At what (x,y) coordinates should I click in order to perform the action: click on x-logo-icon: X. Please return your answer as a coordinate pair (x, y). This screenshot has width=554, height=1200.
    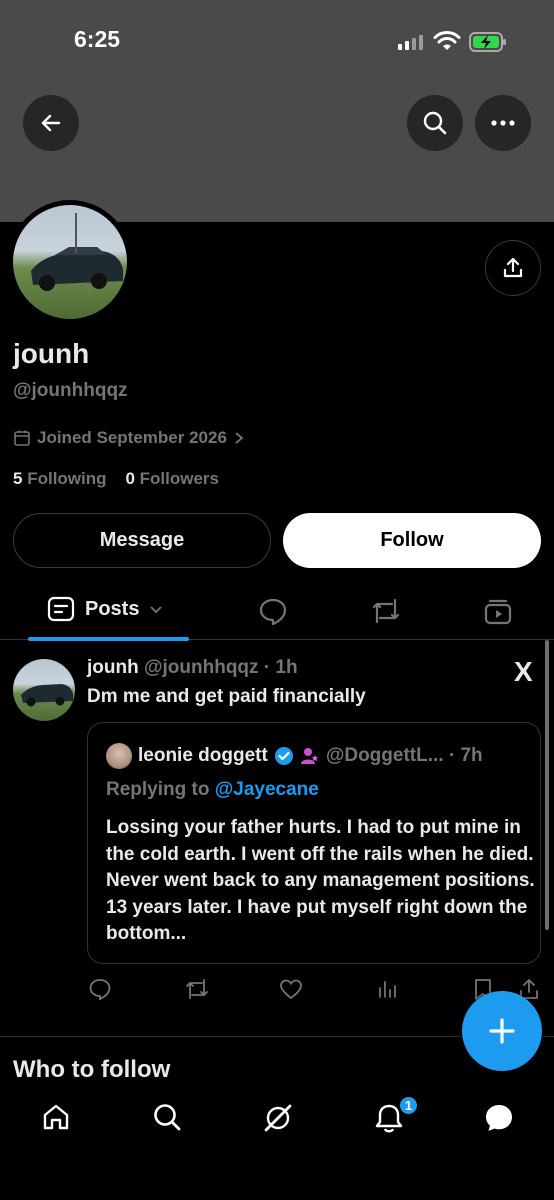
    Looking at the image, I should click on (523, 671).